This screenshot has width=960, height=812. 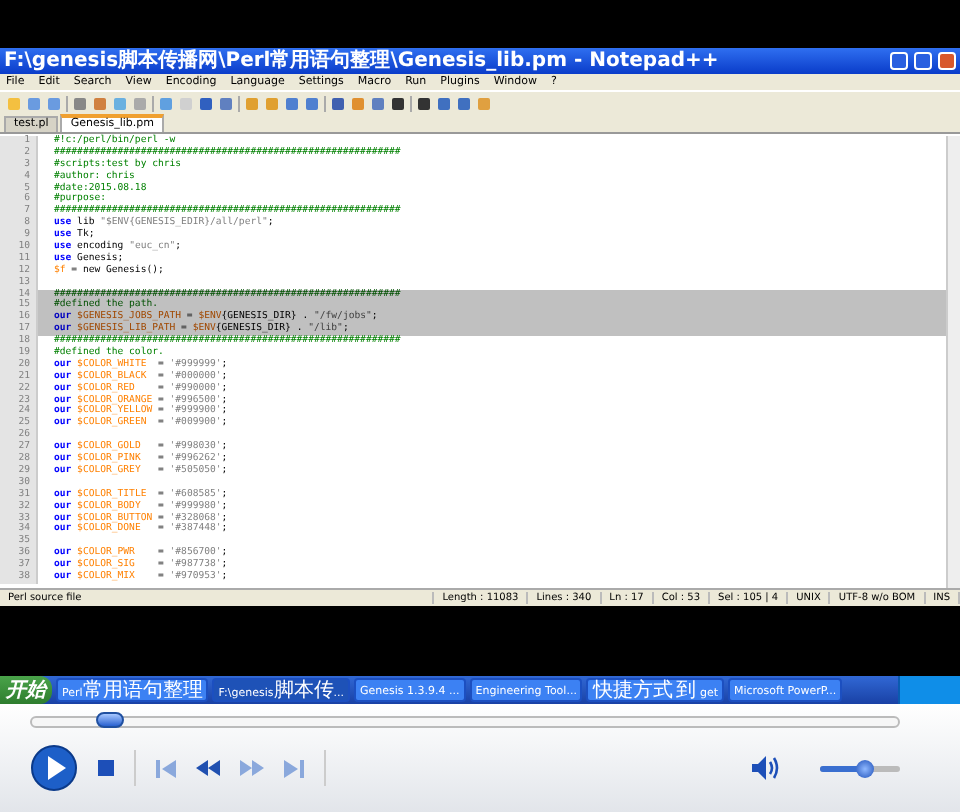 What do you see at coordinates (26, 690) in the screenshot?
I see `start-button: 开始` at bounding box center [26, 690].